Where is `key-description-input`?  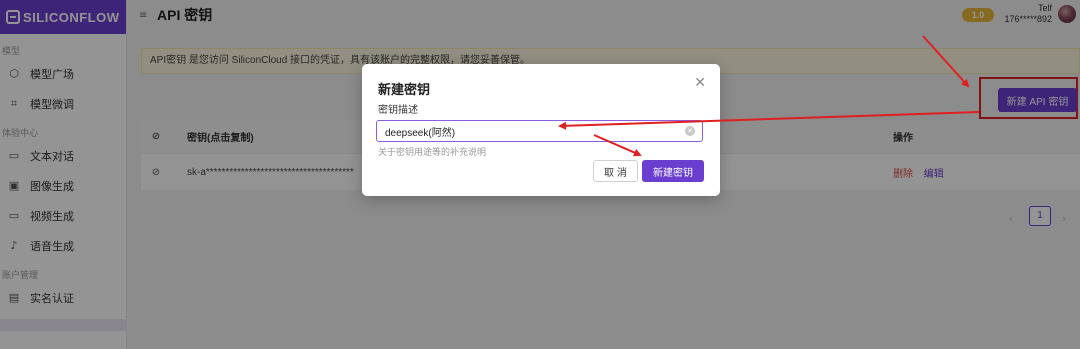 key-description-input is located at coordinates (530, 131).